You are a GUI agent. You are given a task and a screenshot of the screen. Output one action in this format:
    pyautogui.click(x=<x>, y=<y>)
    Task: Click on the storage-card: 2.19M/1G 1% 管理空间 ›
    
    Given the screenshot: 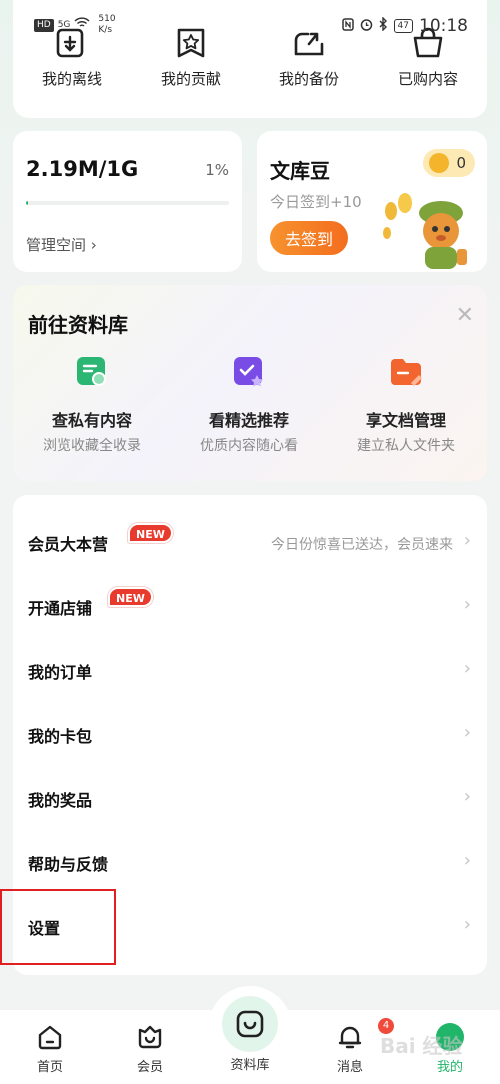 What is the action you would take?
    pyautogui.click(x=127, y=201)
    